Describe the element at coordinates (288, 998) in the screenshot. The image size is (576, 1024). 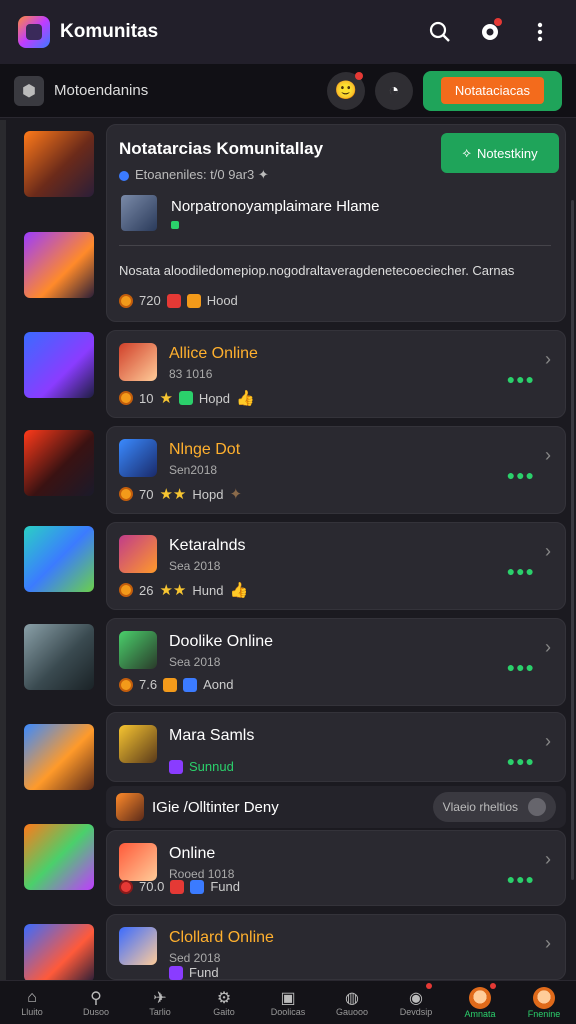
I see `box-icon: ▣` at that location.